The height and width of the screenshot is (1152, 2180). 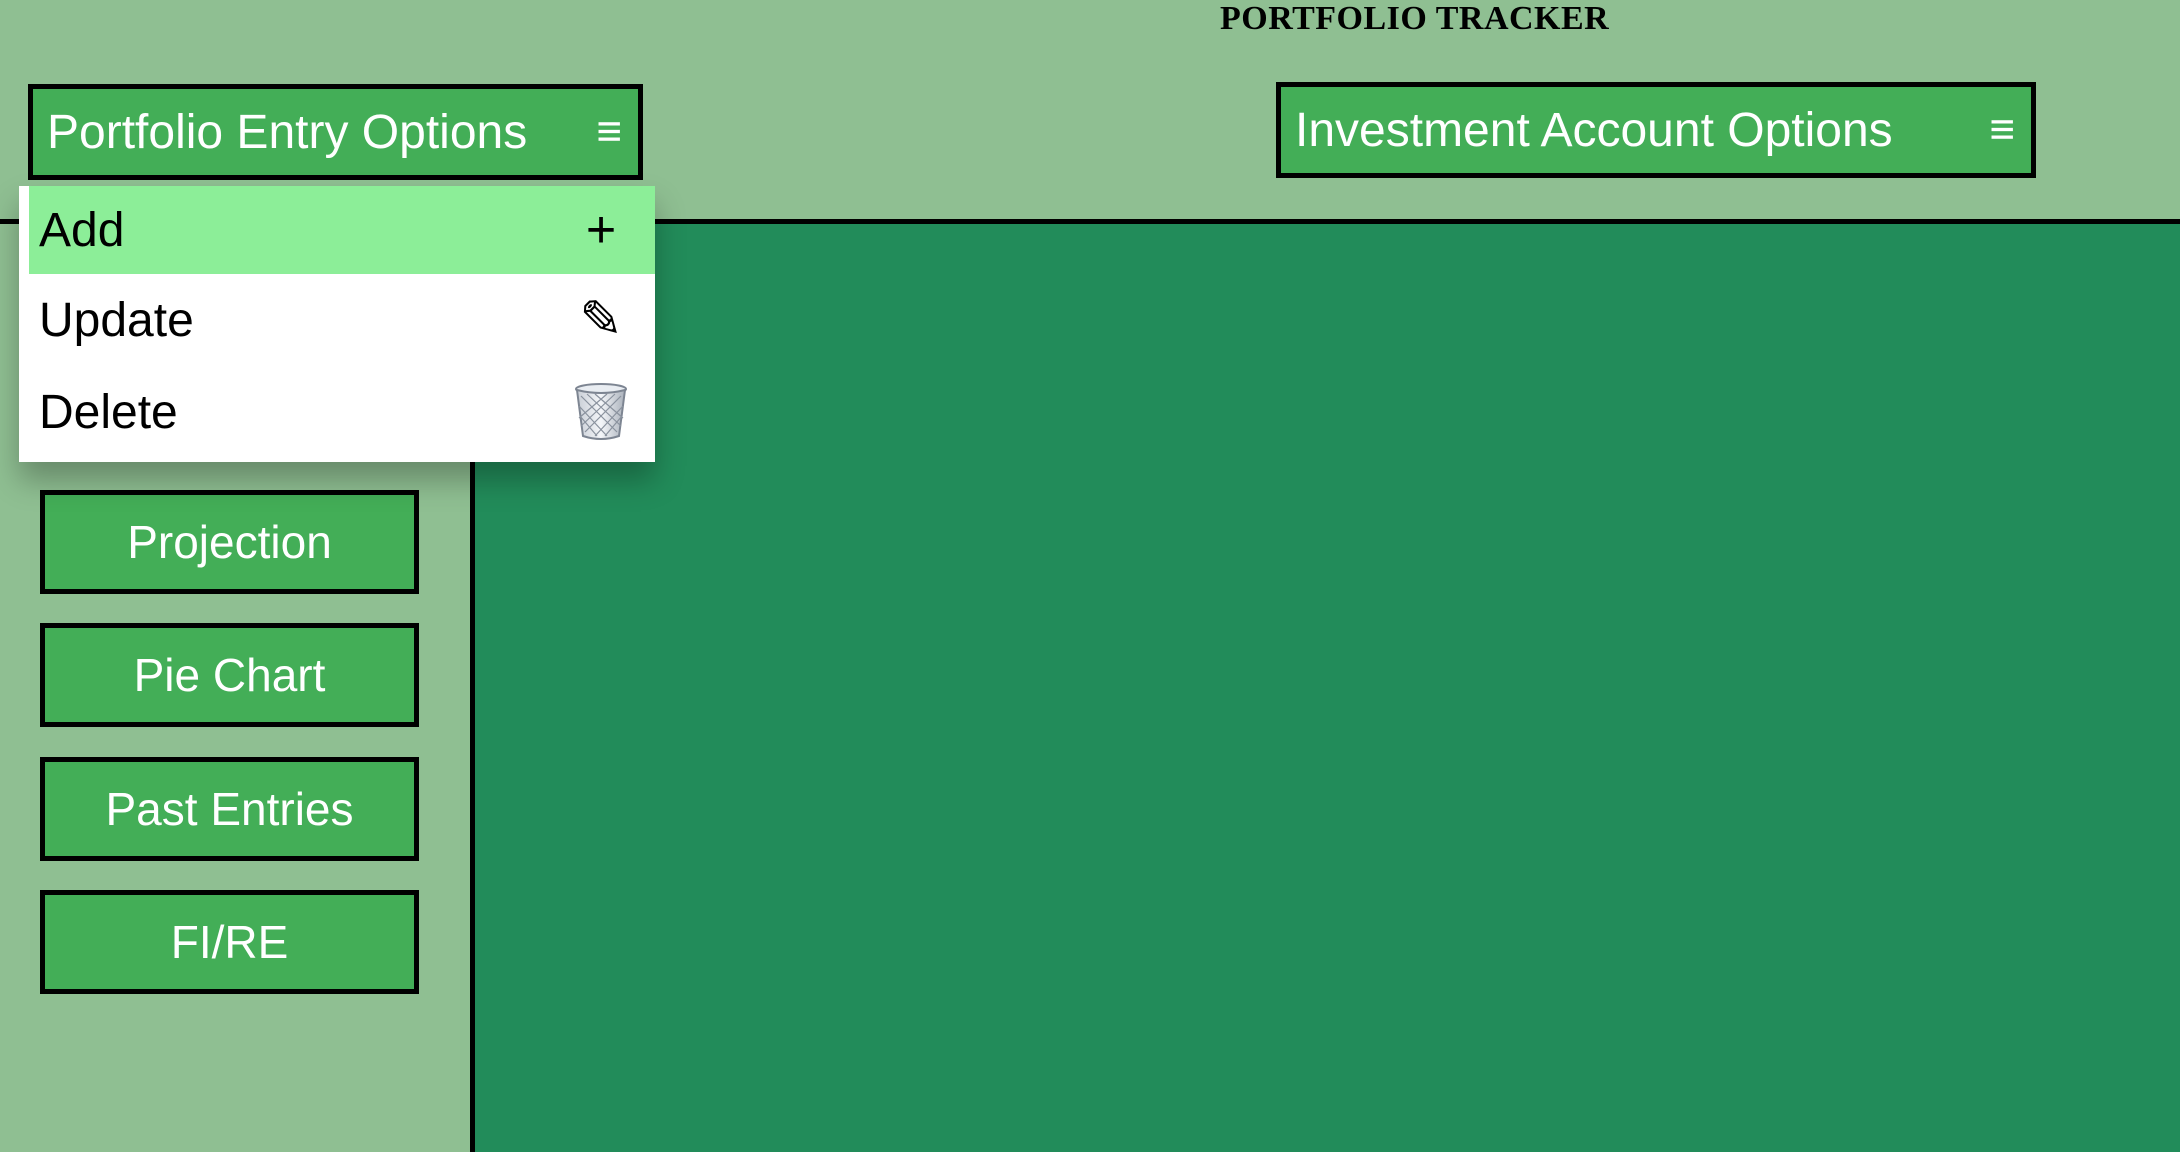 What do you see at coordinates (337, 320) in the screenshot?
I see `dropdown-item-update: Update ✎` at bounding box center [337, 320].